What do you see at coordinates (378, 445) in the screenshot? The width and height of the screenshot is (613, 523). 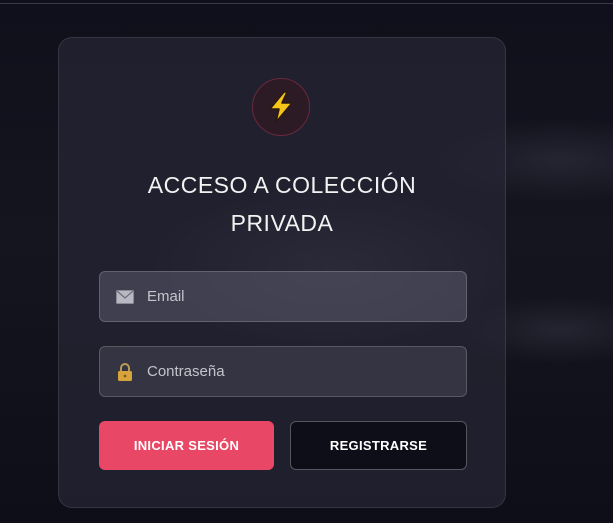 I see `register-button: REGISTRARSE` at bounding box center [378, 445].